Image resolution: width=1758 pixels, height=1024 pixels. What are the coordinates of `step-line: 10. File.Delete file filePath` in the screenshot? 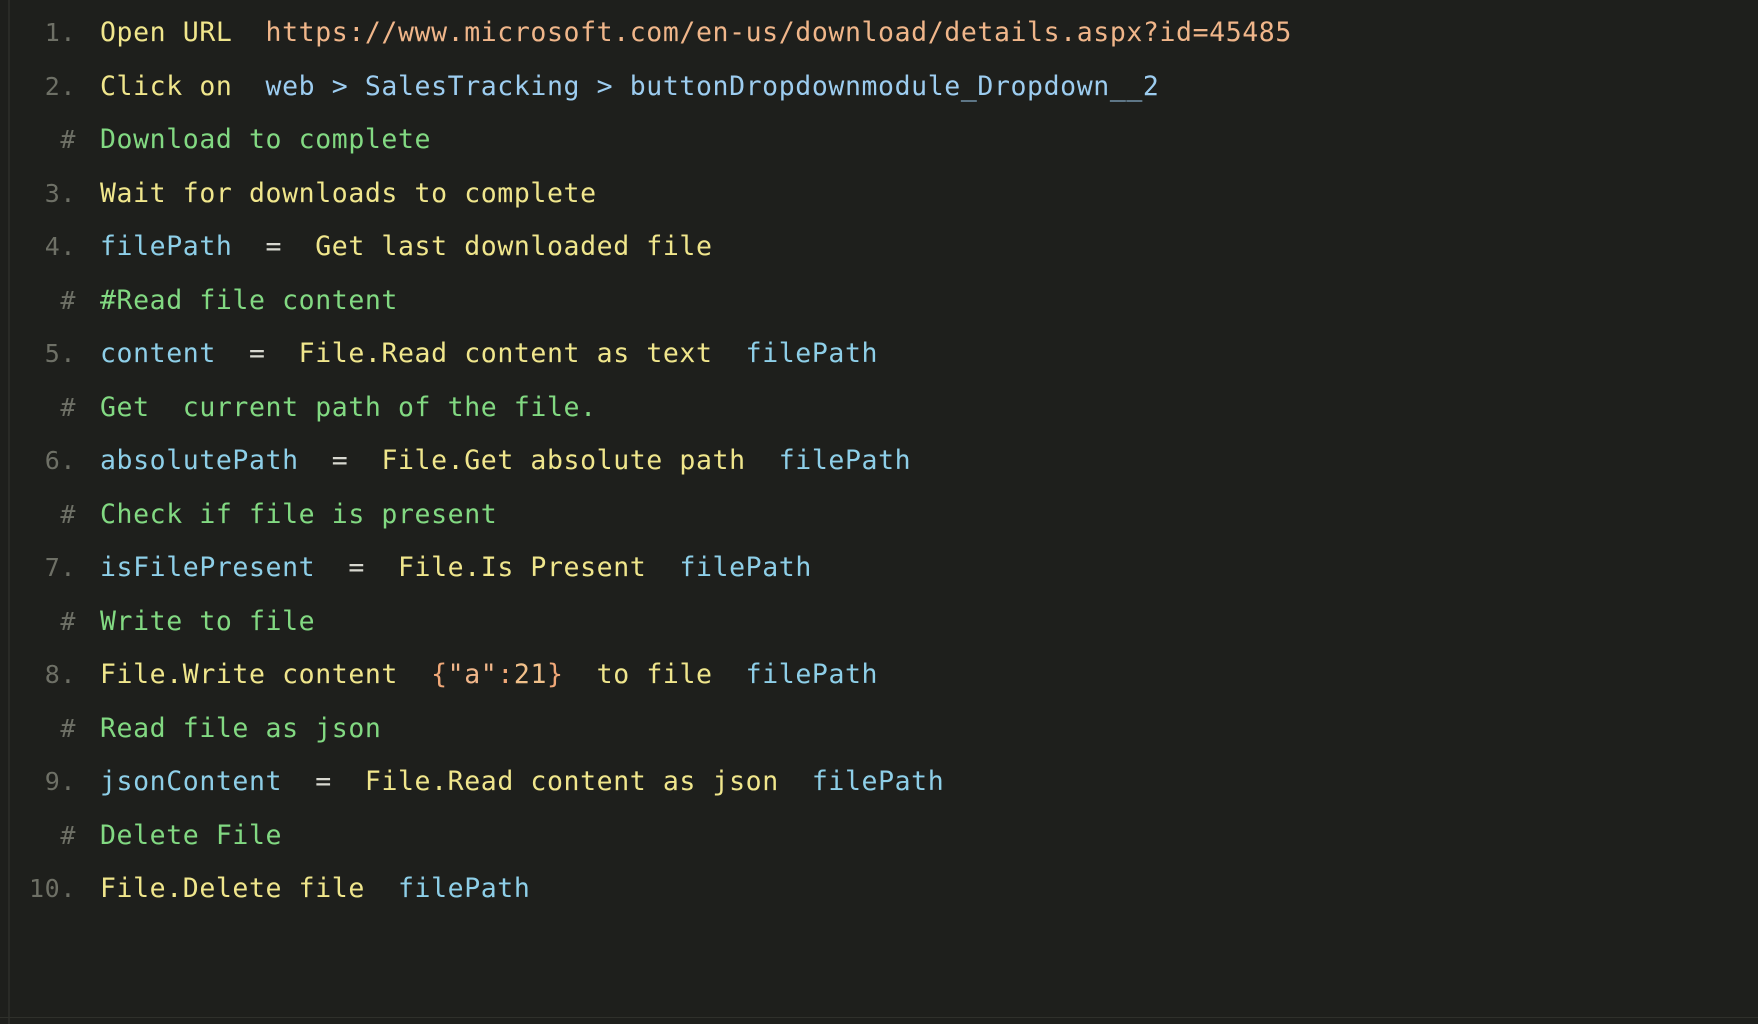 It's located at (879, 889).